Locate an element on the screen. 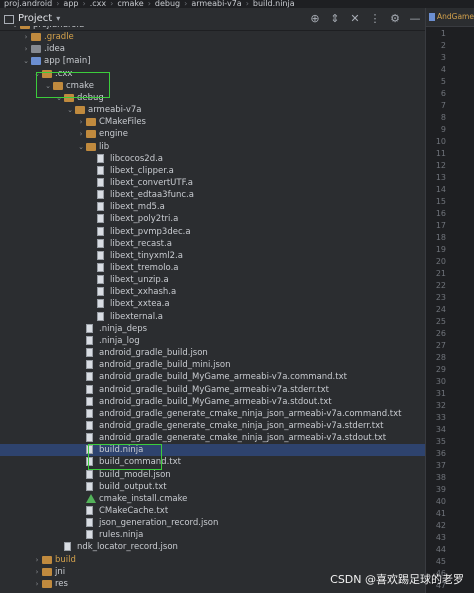 This screenshot has height=593, width=474. tree-row-label: engine is located at coordinates (113, 134).